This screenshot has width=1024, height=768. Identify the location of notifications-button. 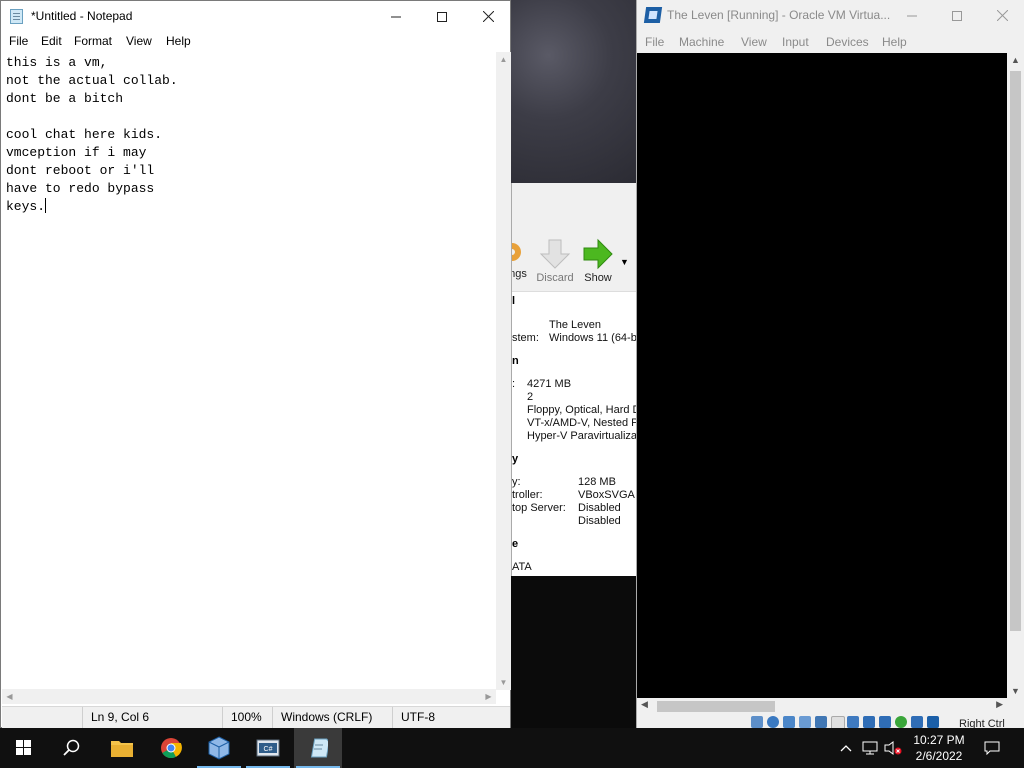
(992, 748).